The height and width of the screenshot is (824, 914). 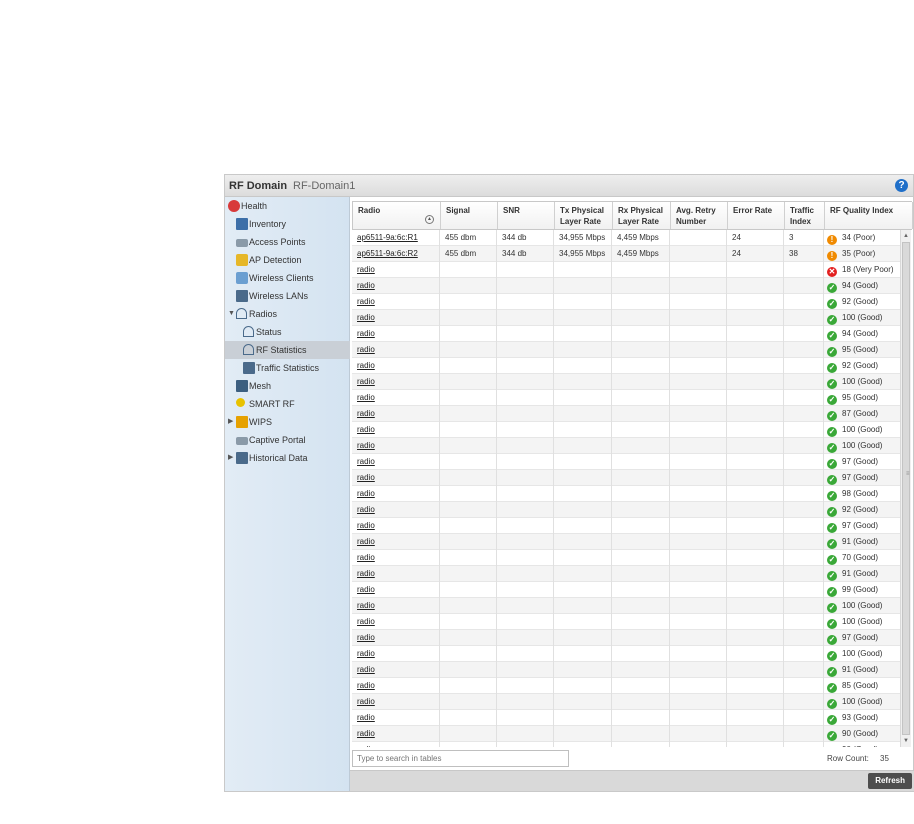 What do you see at coordinates (287, 224) in the screenshot?
I see `sidebar-item-inventory: Inventory` at bounding box center [287, 224].